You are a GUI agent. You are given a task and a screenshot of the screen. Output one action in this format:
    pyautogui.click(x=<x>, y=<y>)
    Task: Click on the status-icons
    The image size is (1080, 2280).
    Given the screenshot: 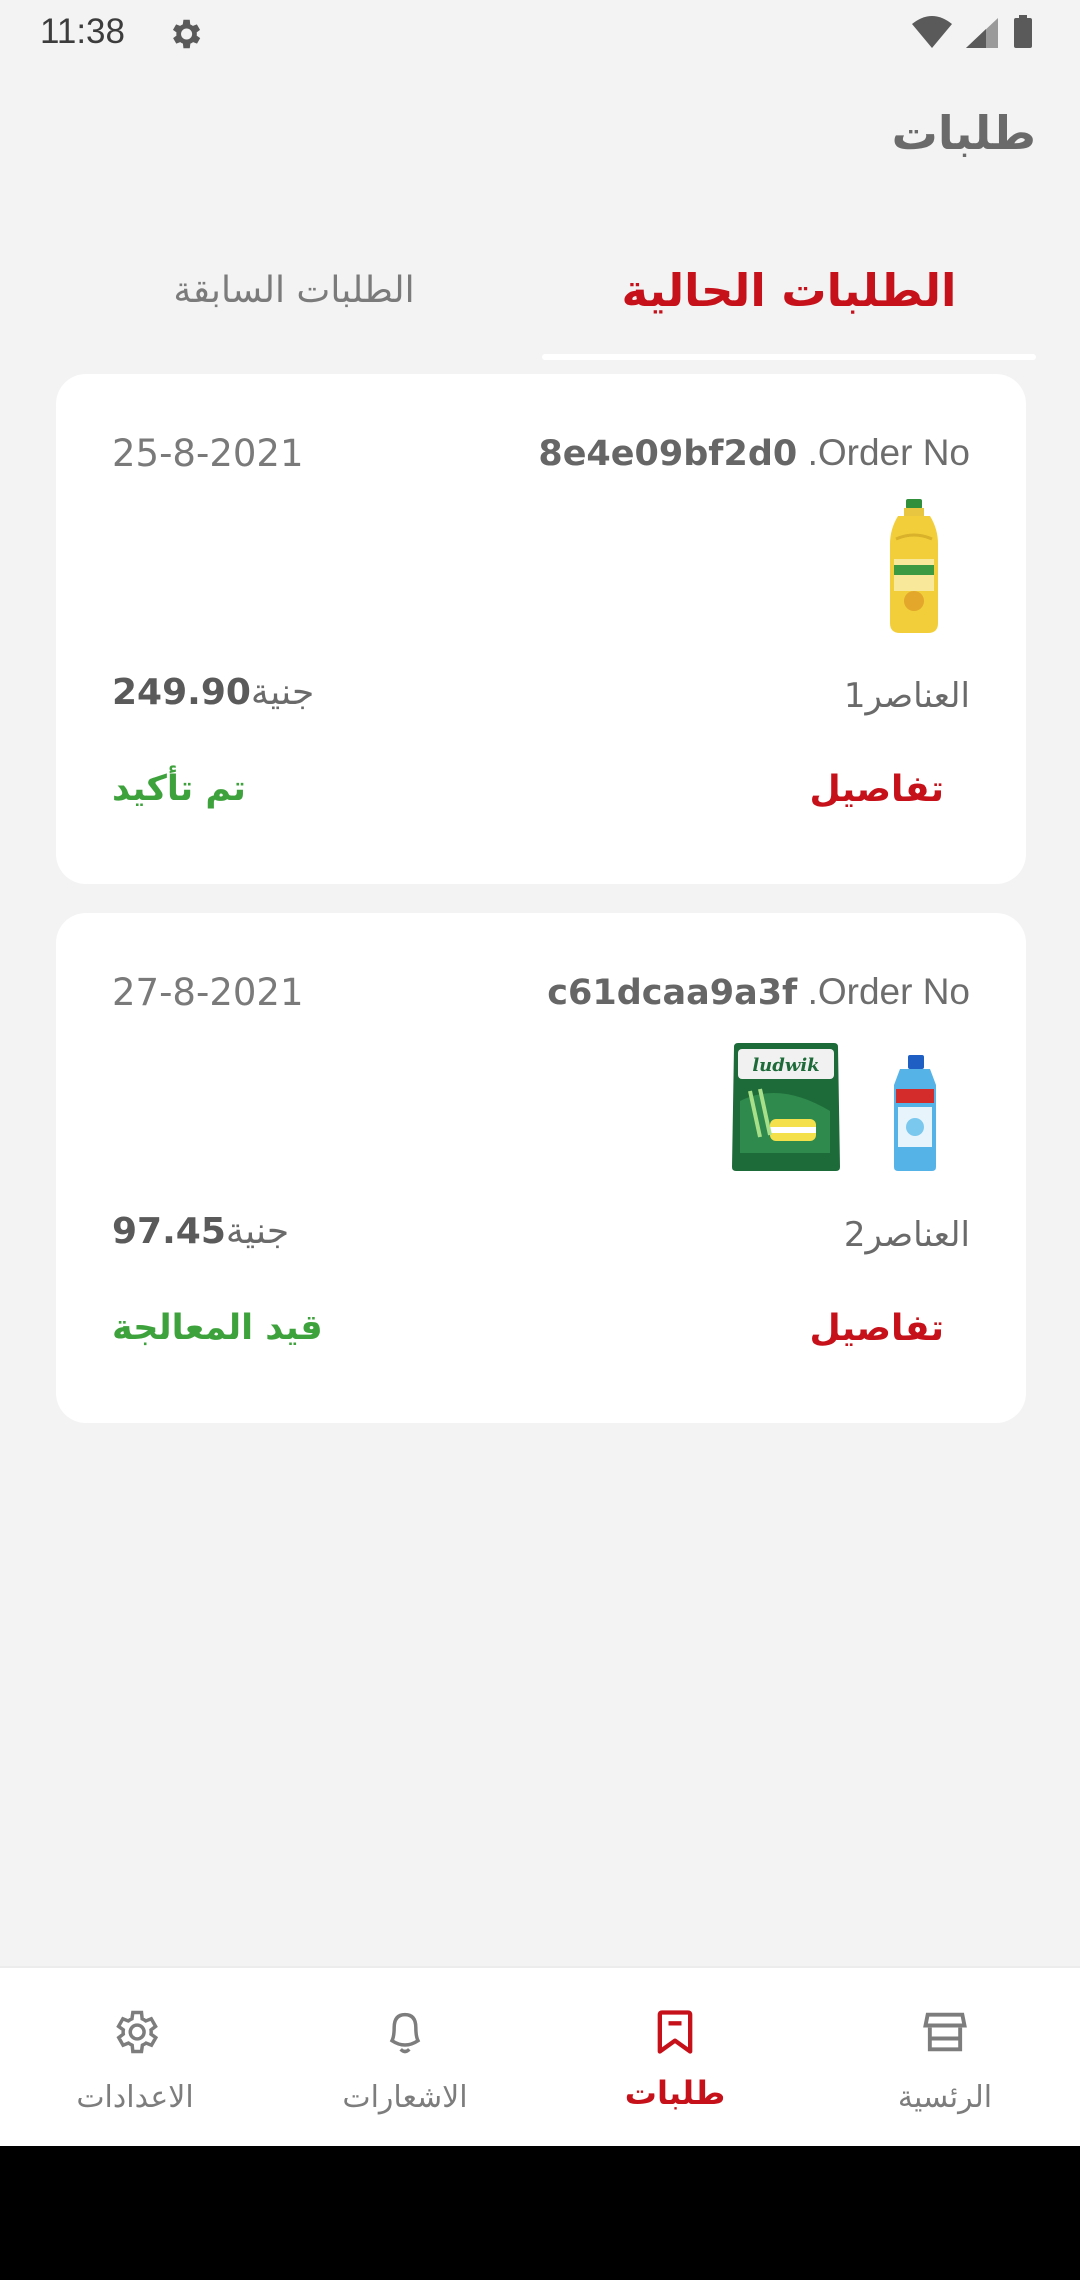 What is the action you would take?
    pyautogui.click(x=972, y=31)
    